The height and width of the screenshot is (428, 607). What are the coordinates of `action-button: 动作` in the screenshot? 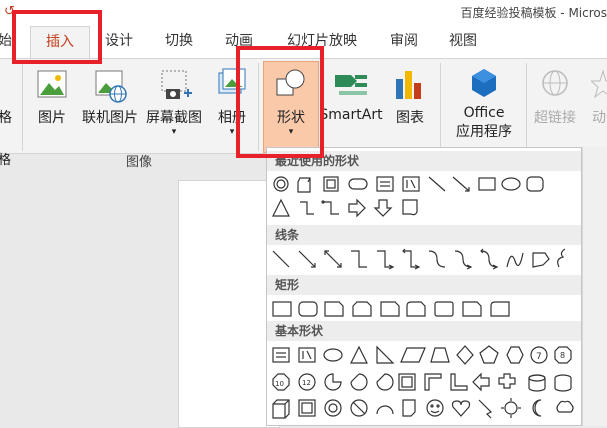 It's located at (596, 96).